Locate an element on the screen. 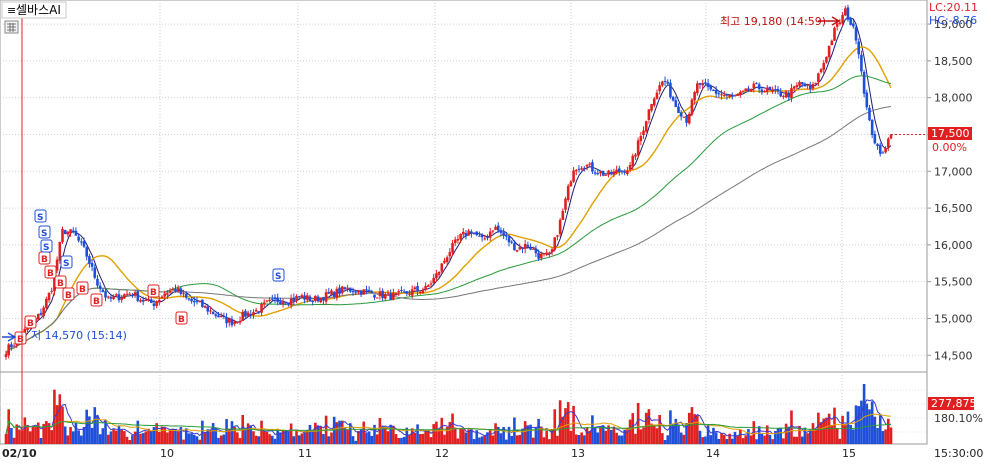 Image resolution: width=991 pixels, height=466 pixels. low-annotation: 저 14,570 (15:14) is located at coordinates (79, 335).